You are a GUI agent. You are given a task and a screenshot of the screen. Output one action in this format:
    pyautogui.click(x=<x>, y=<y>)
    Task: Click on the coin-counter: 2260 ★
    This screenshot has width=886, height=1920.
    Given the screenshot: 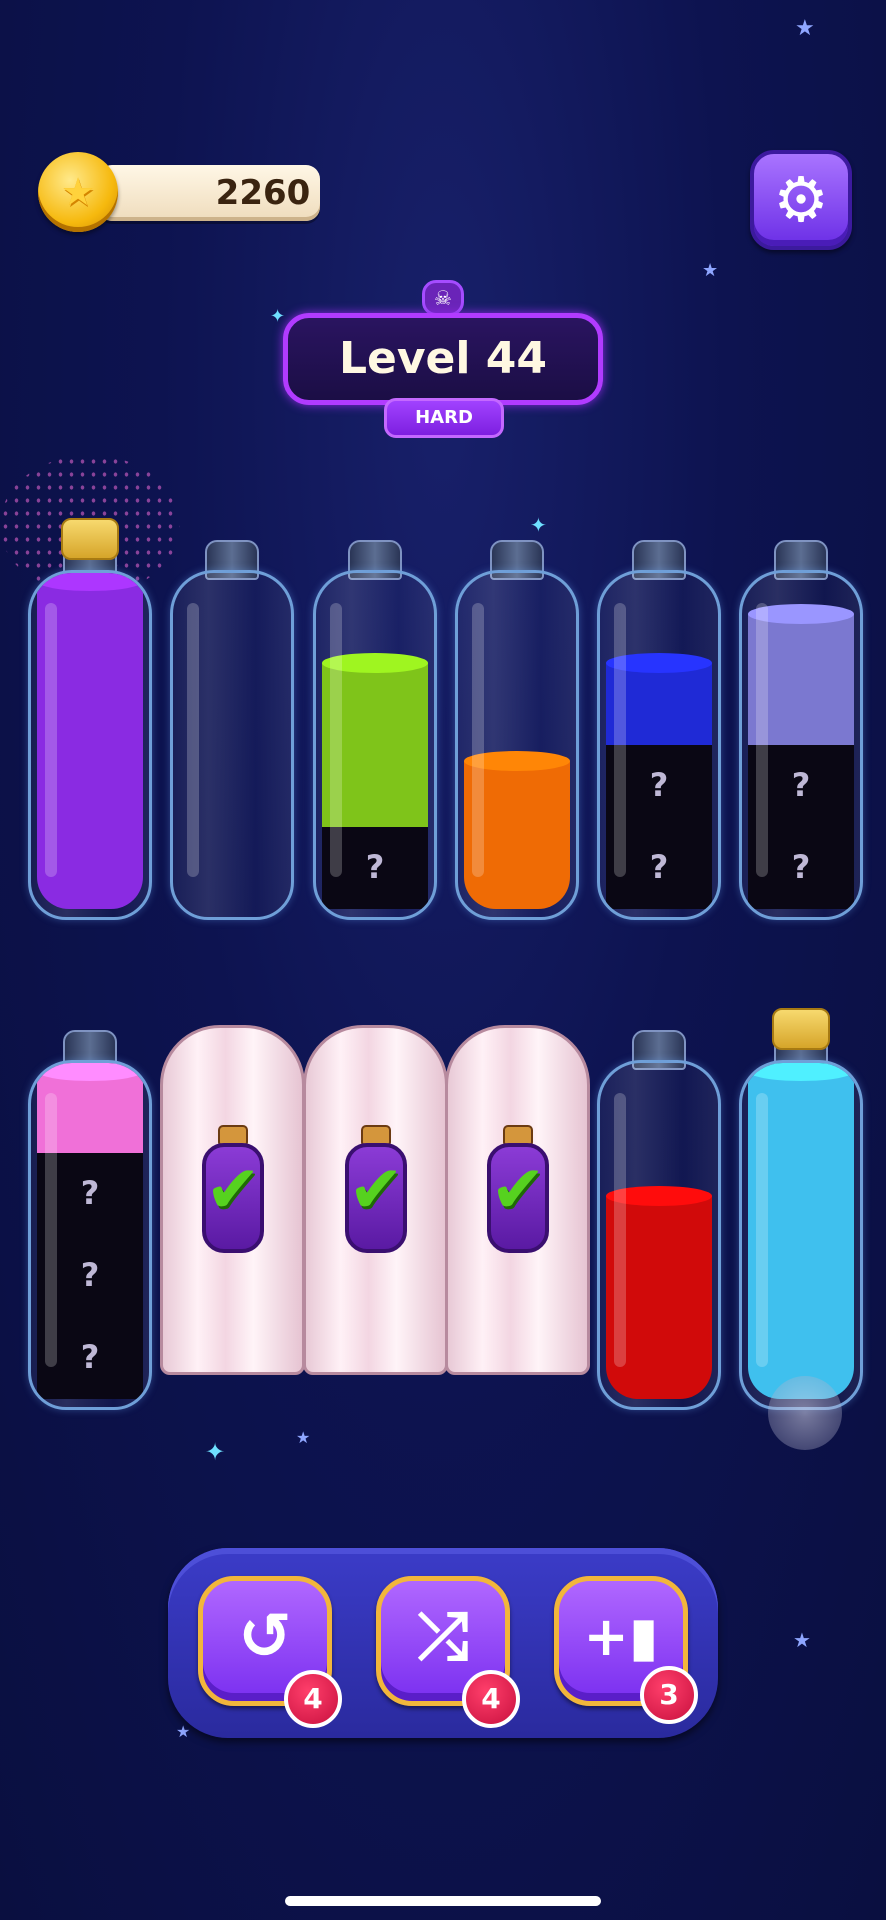 What is the action you would take?
    pyautogui.click(x=179, y=192)
    